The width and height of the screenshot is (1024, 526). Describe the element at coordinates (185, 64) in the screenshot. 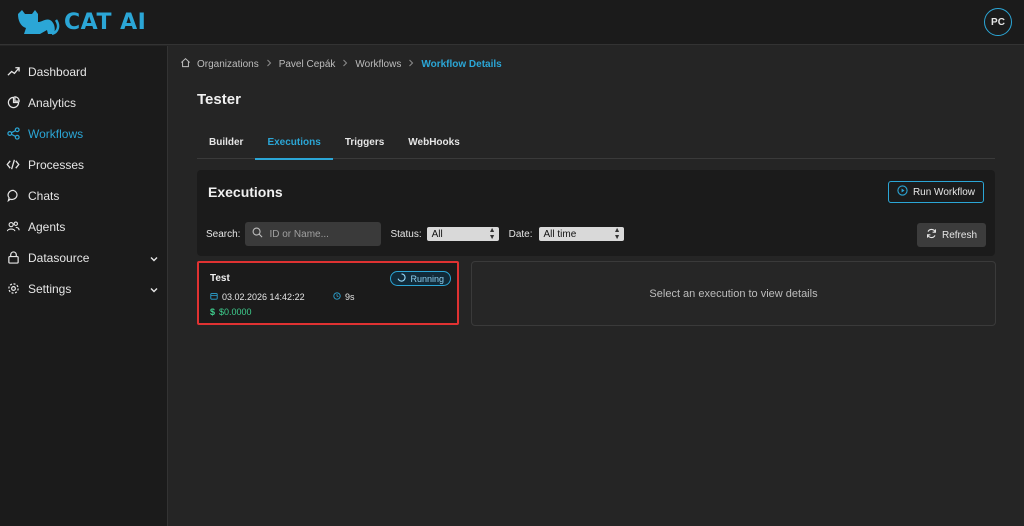

I see `home-icon` at that location.